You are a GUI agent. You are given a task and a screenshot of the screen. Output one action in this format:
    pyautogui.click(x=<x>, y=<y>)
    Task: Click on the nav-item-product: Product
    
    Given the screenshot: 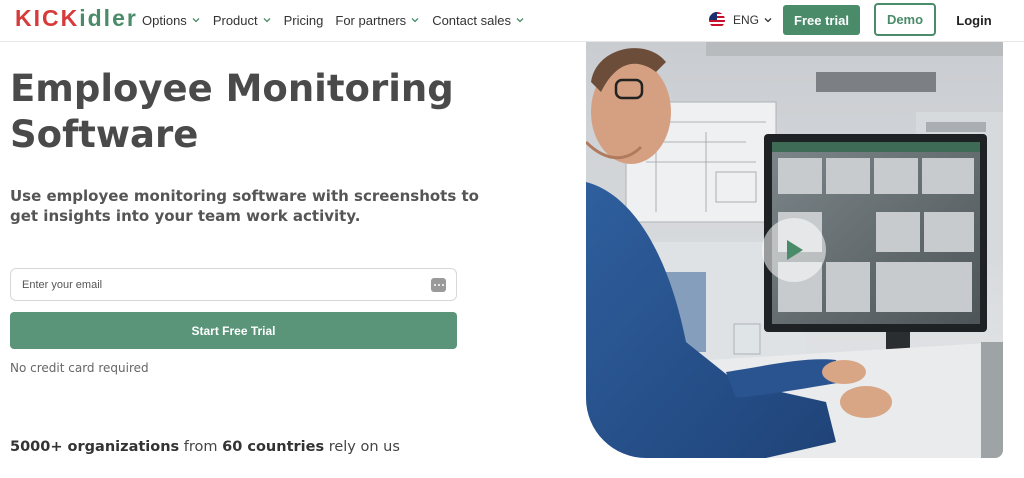 What is the action you would take?
    pyautogui.click(x=242, y=20)
    